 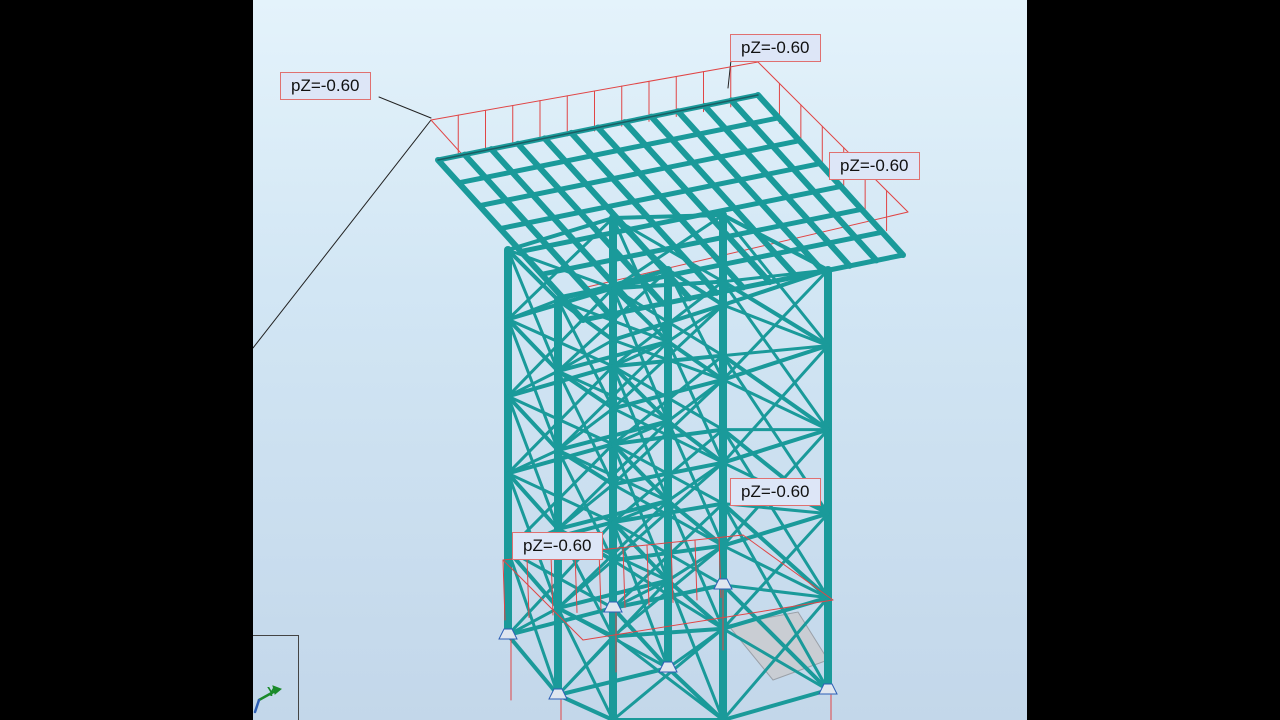 What do you see at coordinates (271, 691) in the screenshot?
I see `axis-y-label: Y` at bounding box center [271, 691].